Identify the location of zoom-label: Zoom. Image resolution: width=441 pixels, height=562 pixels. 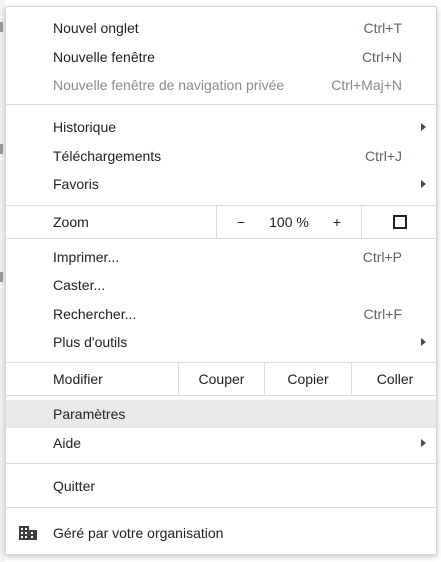
(111, 222).